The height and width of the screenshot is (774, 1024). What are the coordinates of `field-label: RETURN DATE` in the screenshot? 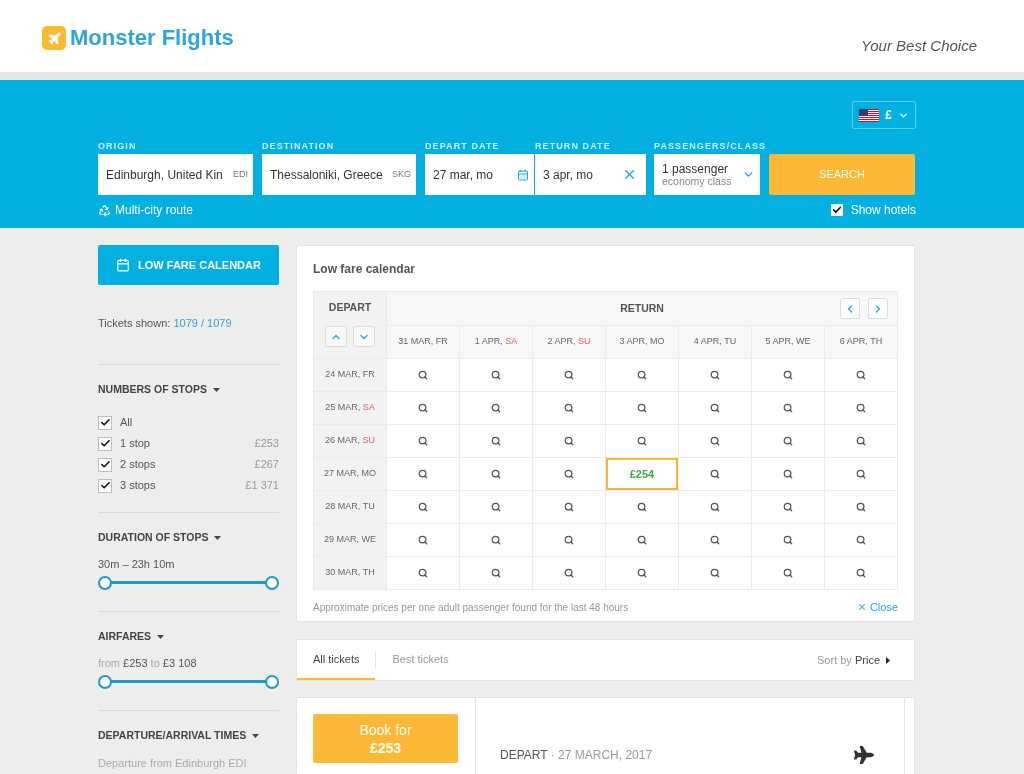 It's located at (573, 146).